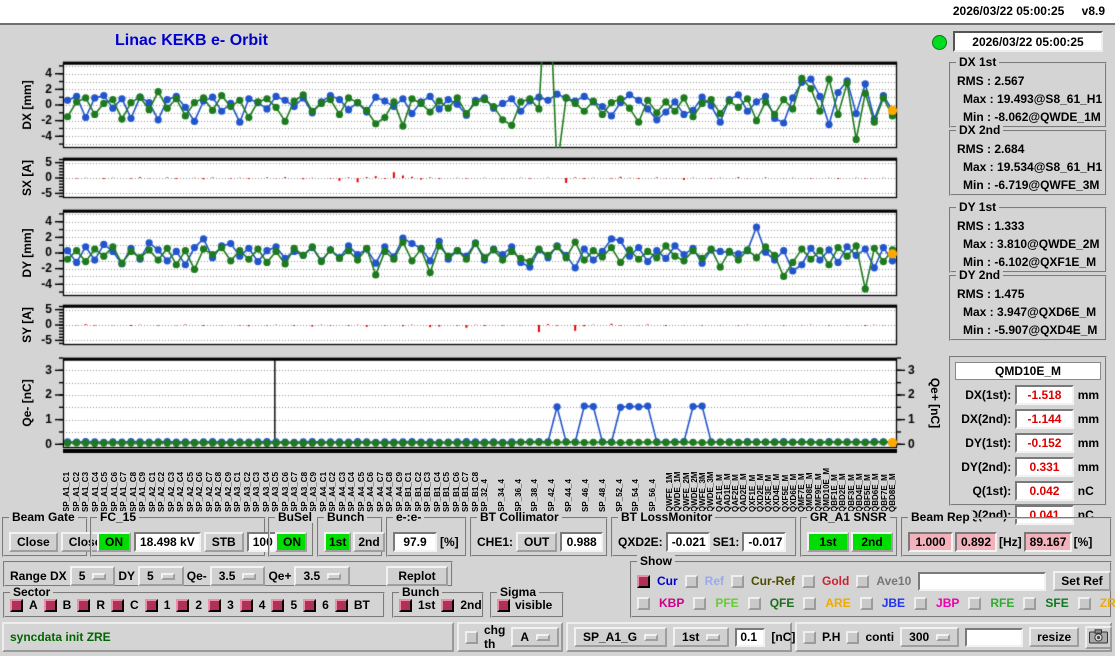  Describe the element at coordinates (1008, 11) in the screenshot. I see `titlebar-datetime: 2026/03/22 05:00:25` at that location.